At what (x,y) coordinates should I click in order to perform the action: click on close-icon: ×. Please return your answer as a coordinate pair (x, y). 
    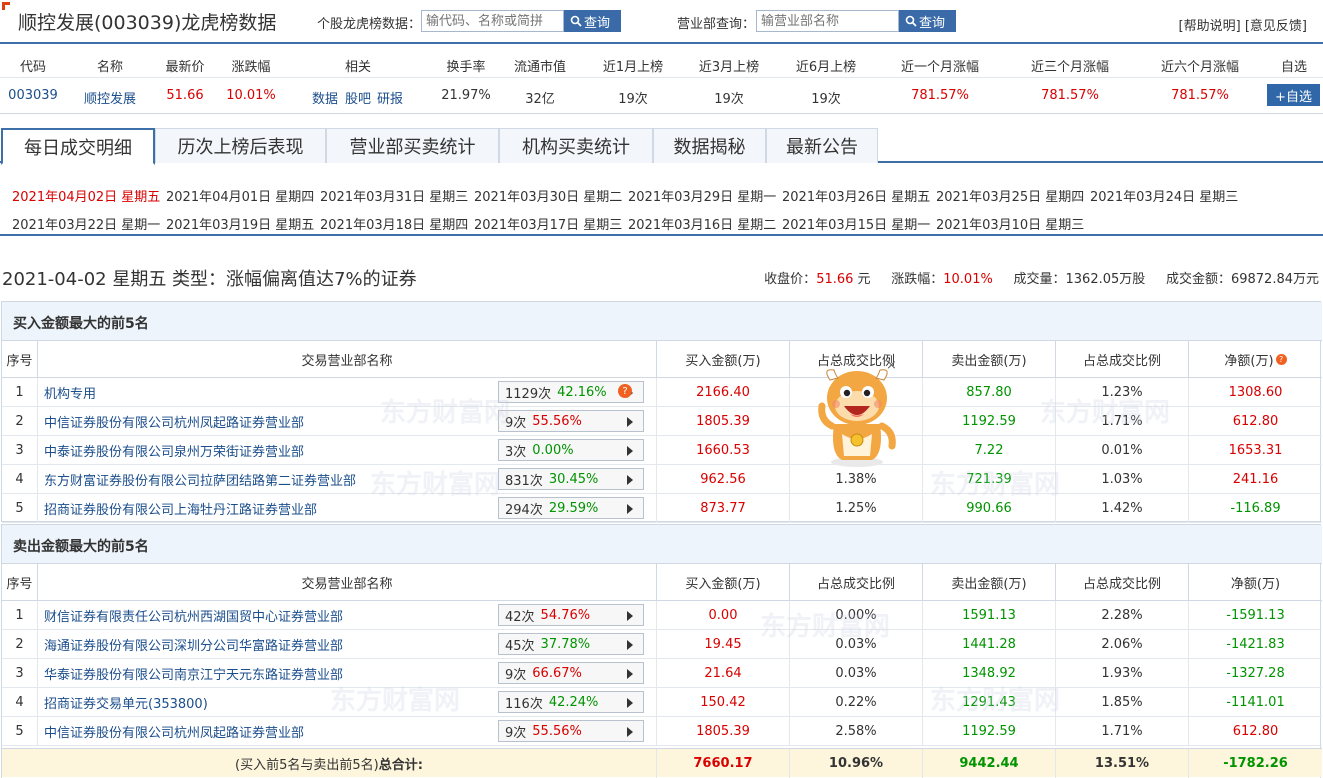
    Looking at the image, I should click on (891, 365).